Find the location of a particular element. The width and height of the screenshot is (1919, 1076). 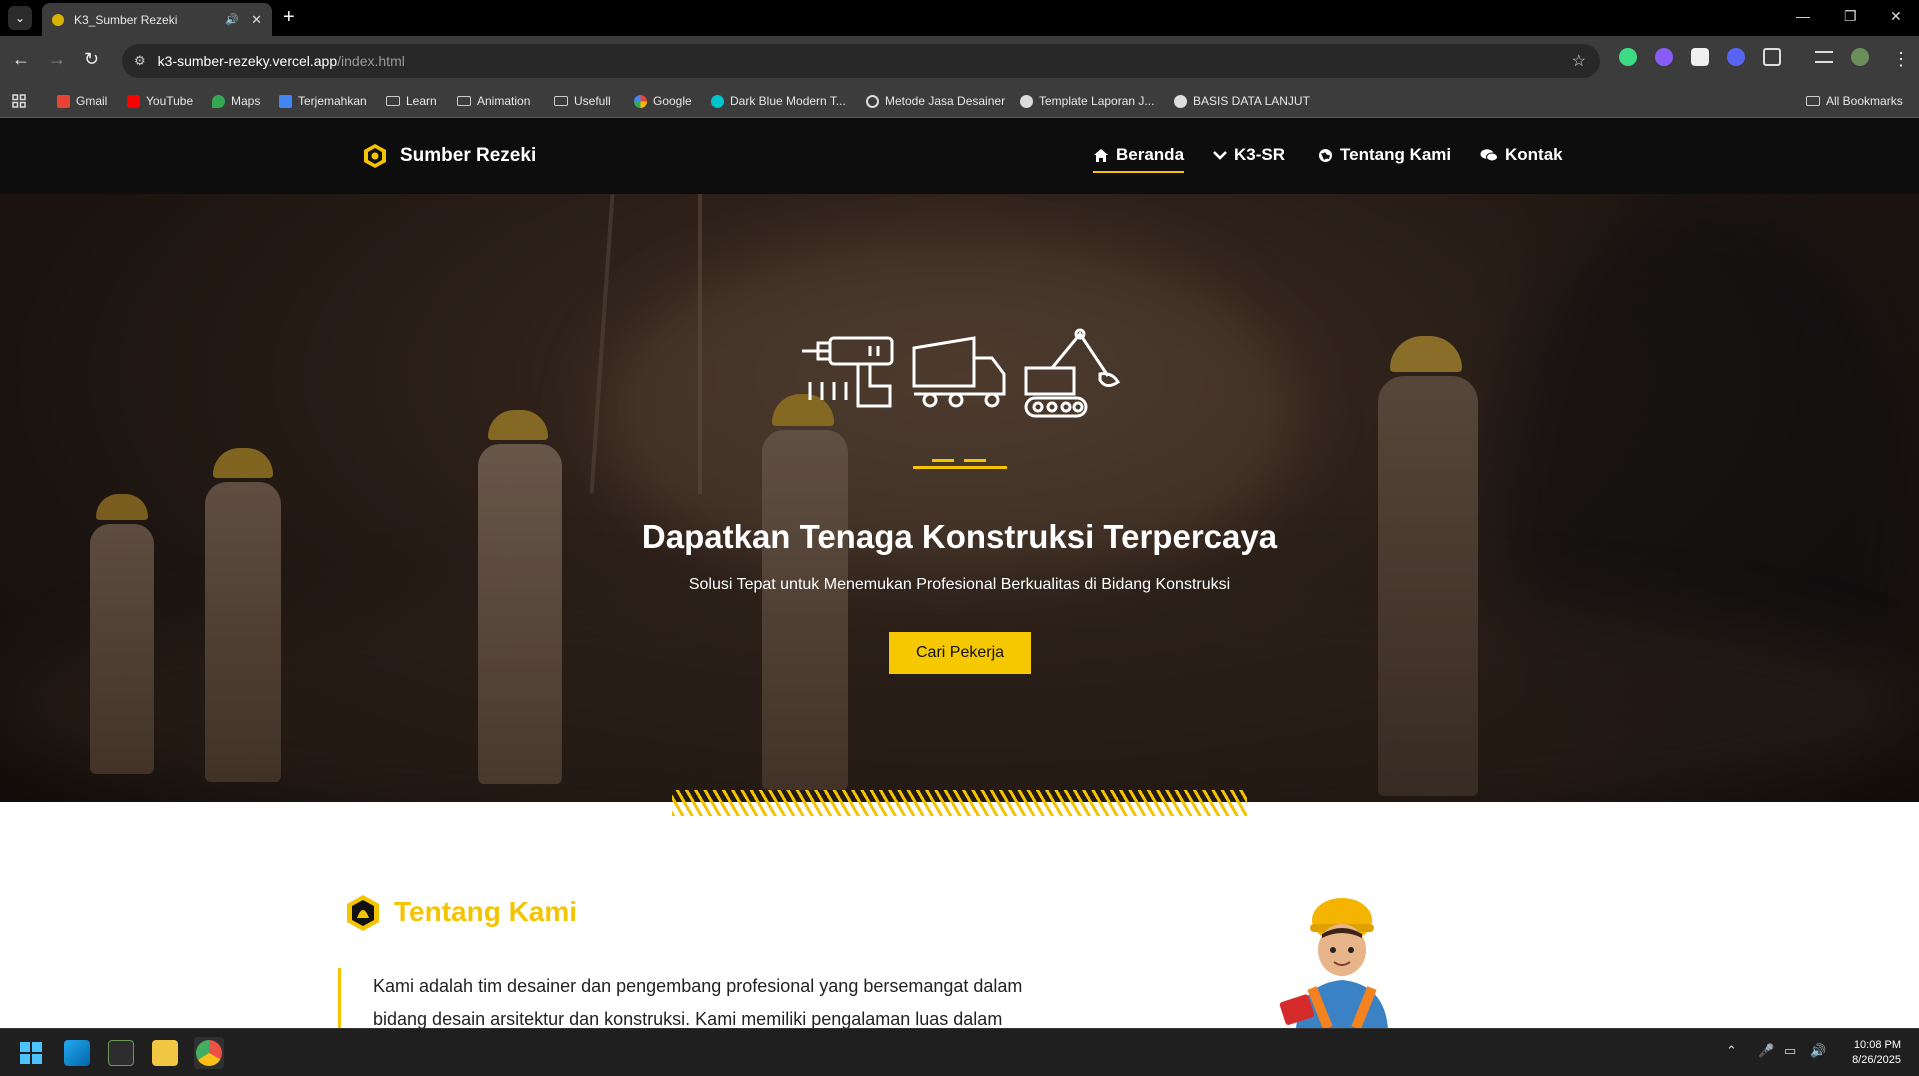

canva-icon is located at coordinates (717, 101).